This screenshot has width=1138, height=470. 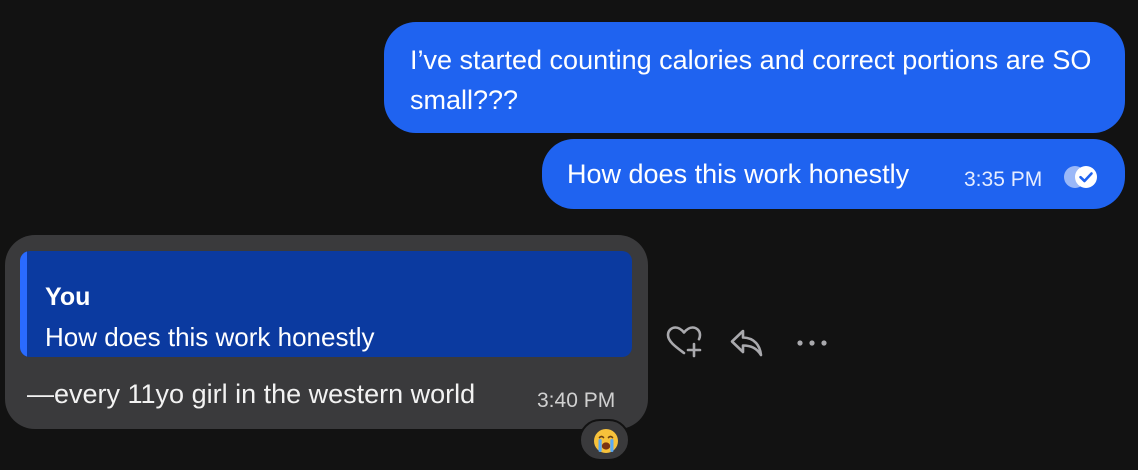 I want to click on message-text: —every 11yo girl in the western world, so click(x=251, y=394).